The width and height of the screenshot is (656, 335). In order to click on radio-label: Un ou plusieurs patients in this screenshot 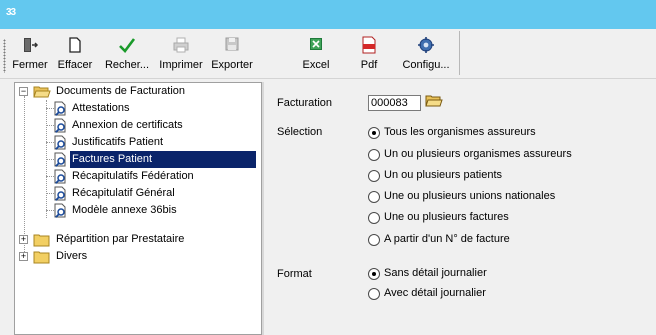, I will do `click(443, 175)`.